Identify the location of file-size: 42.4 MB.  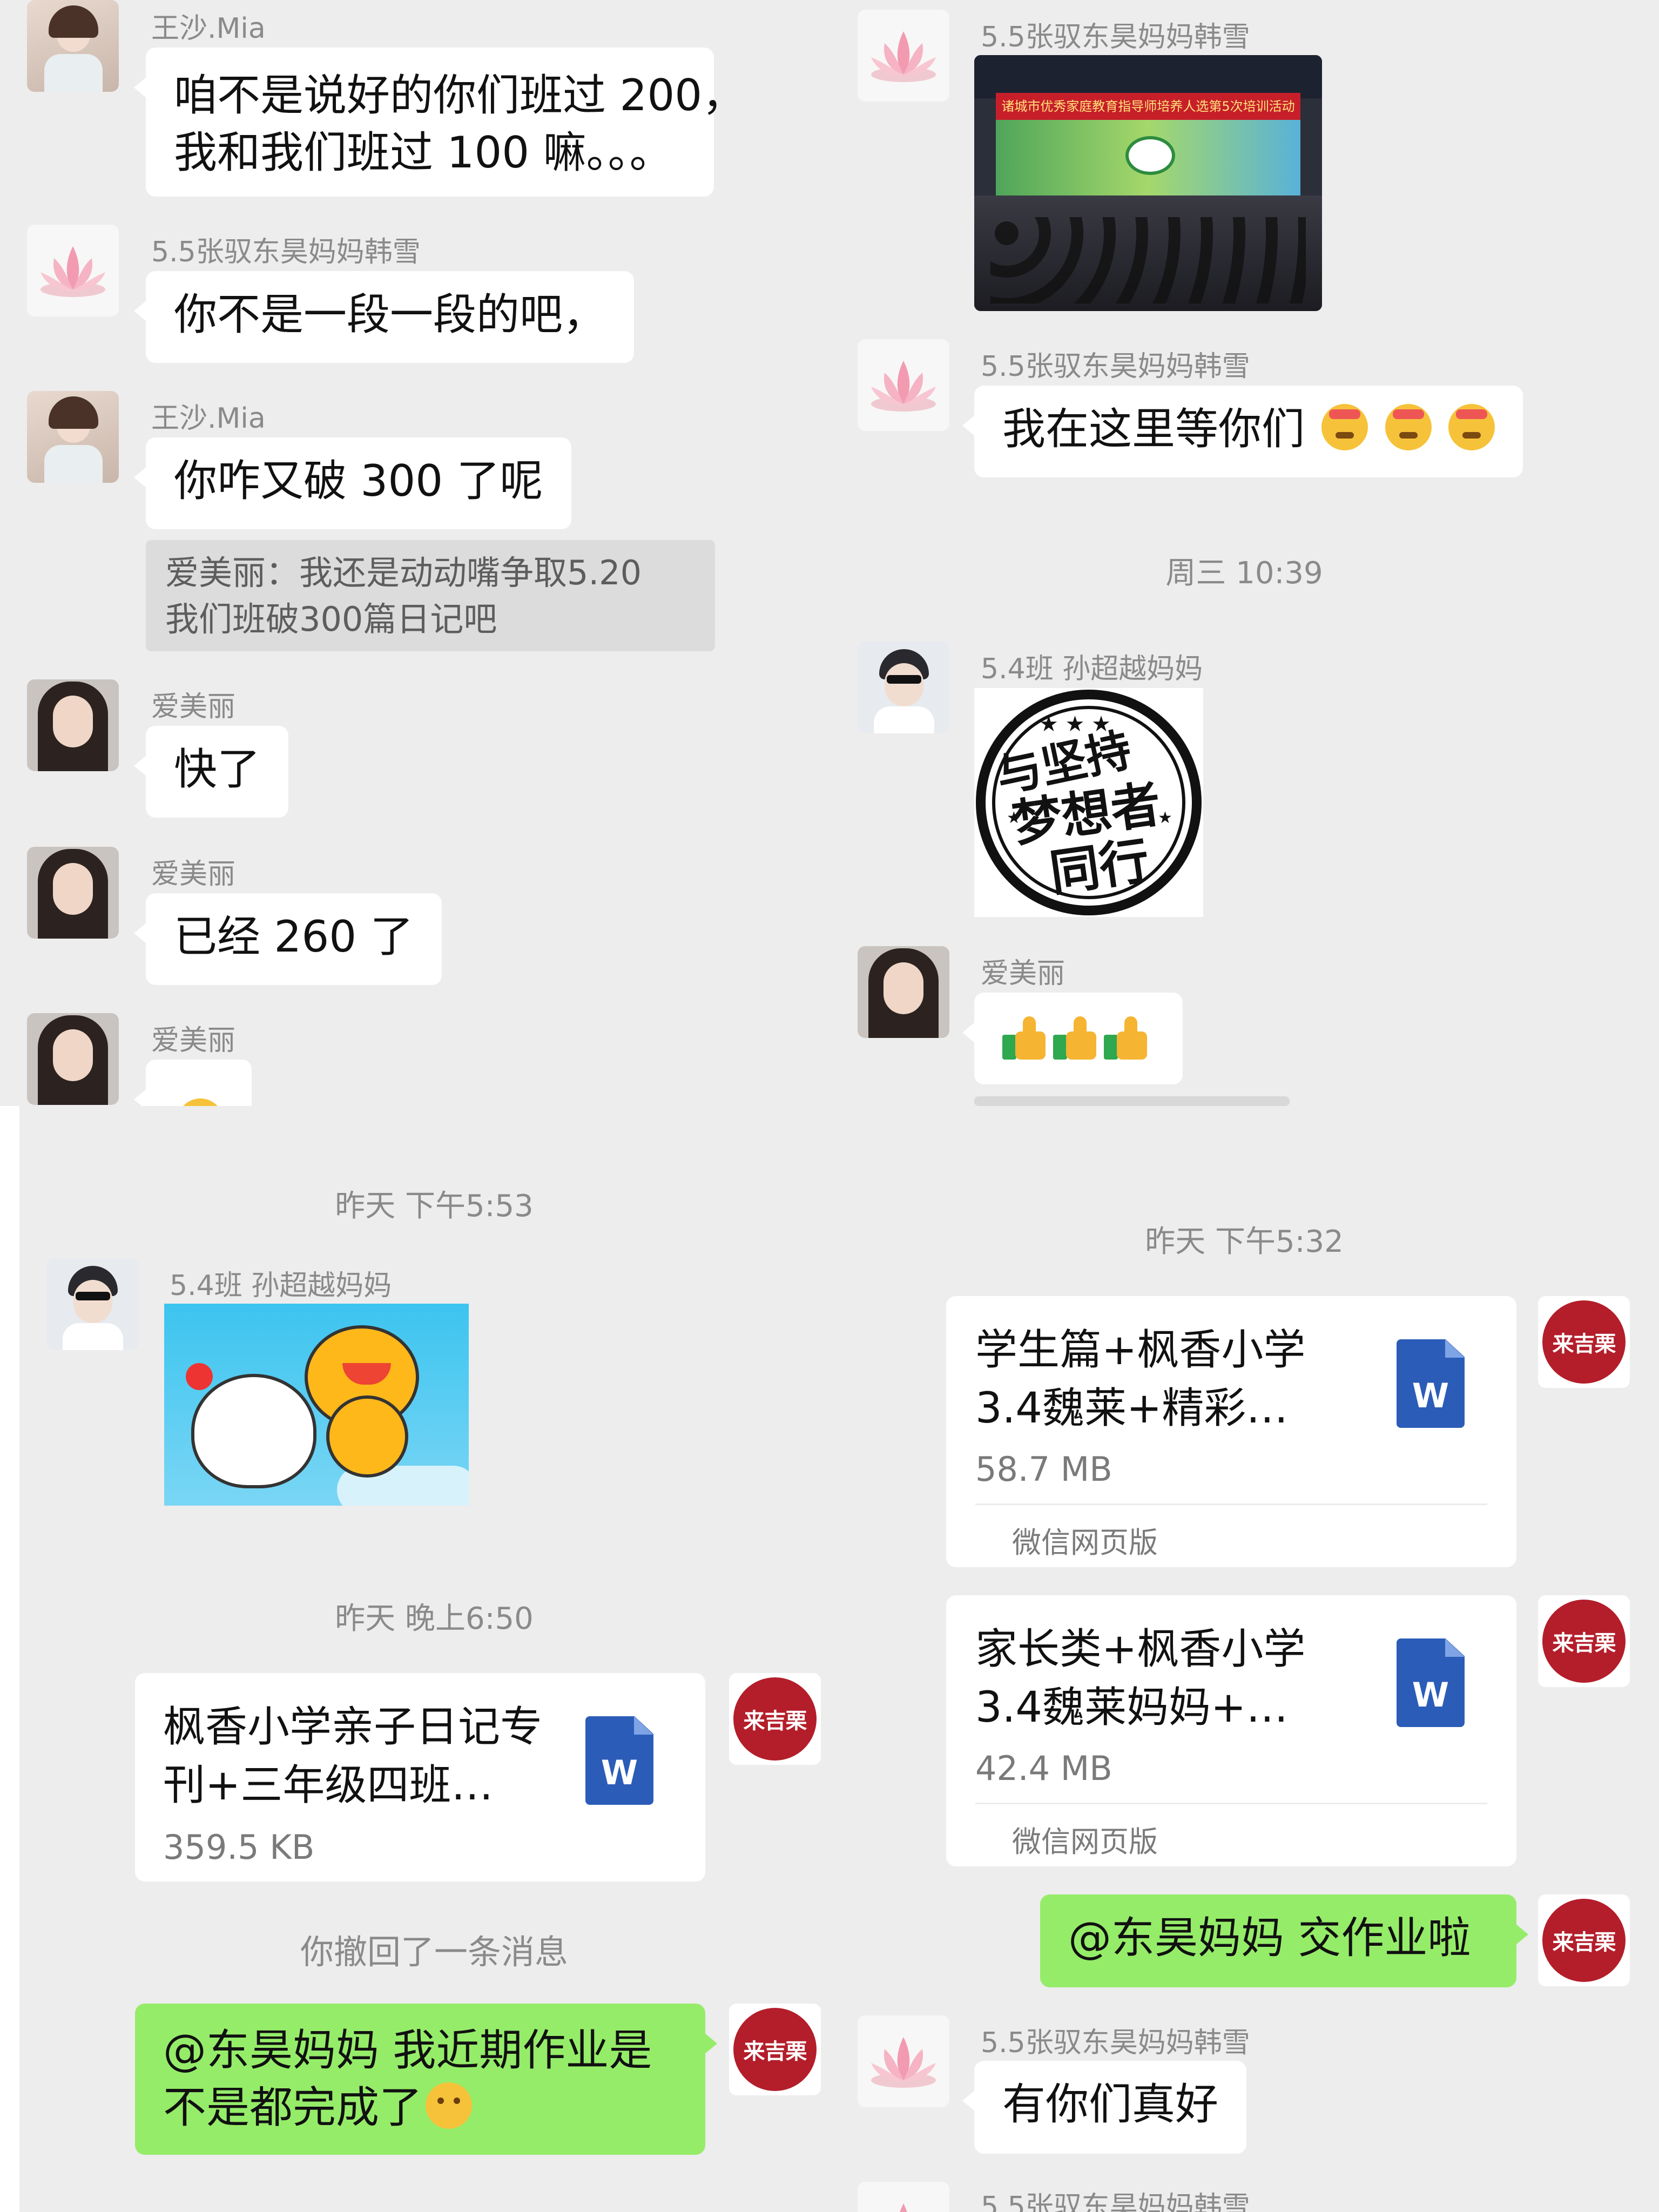
(1043, 1768).